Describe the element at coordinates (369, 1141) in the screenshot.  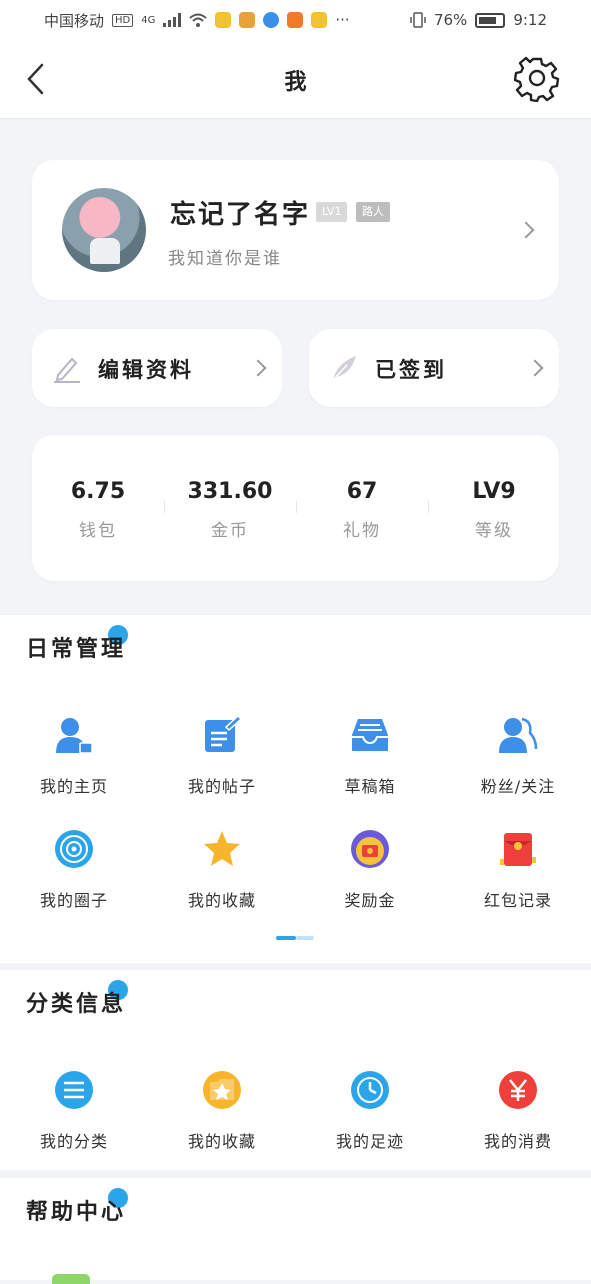
I see `grid-label: 我的足迹` at that location.